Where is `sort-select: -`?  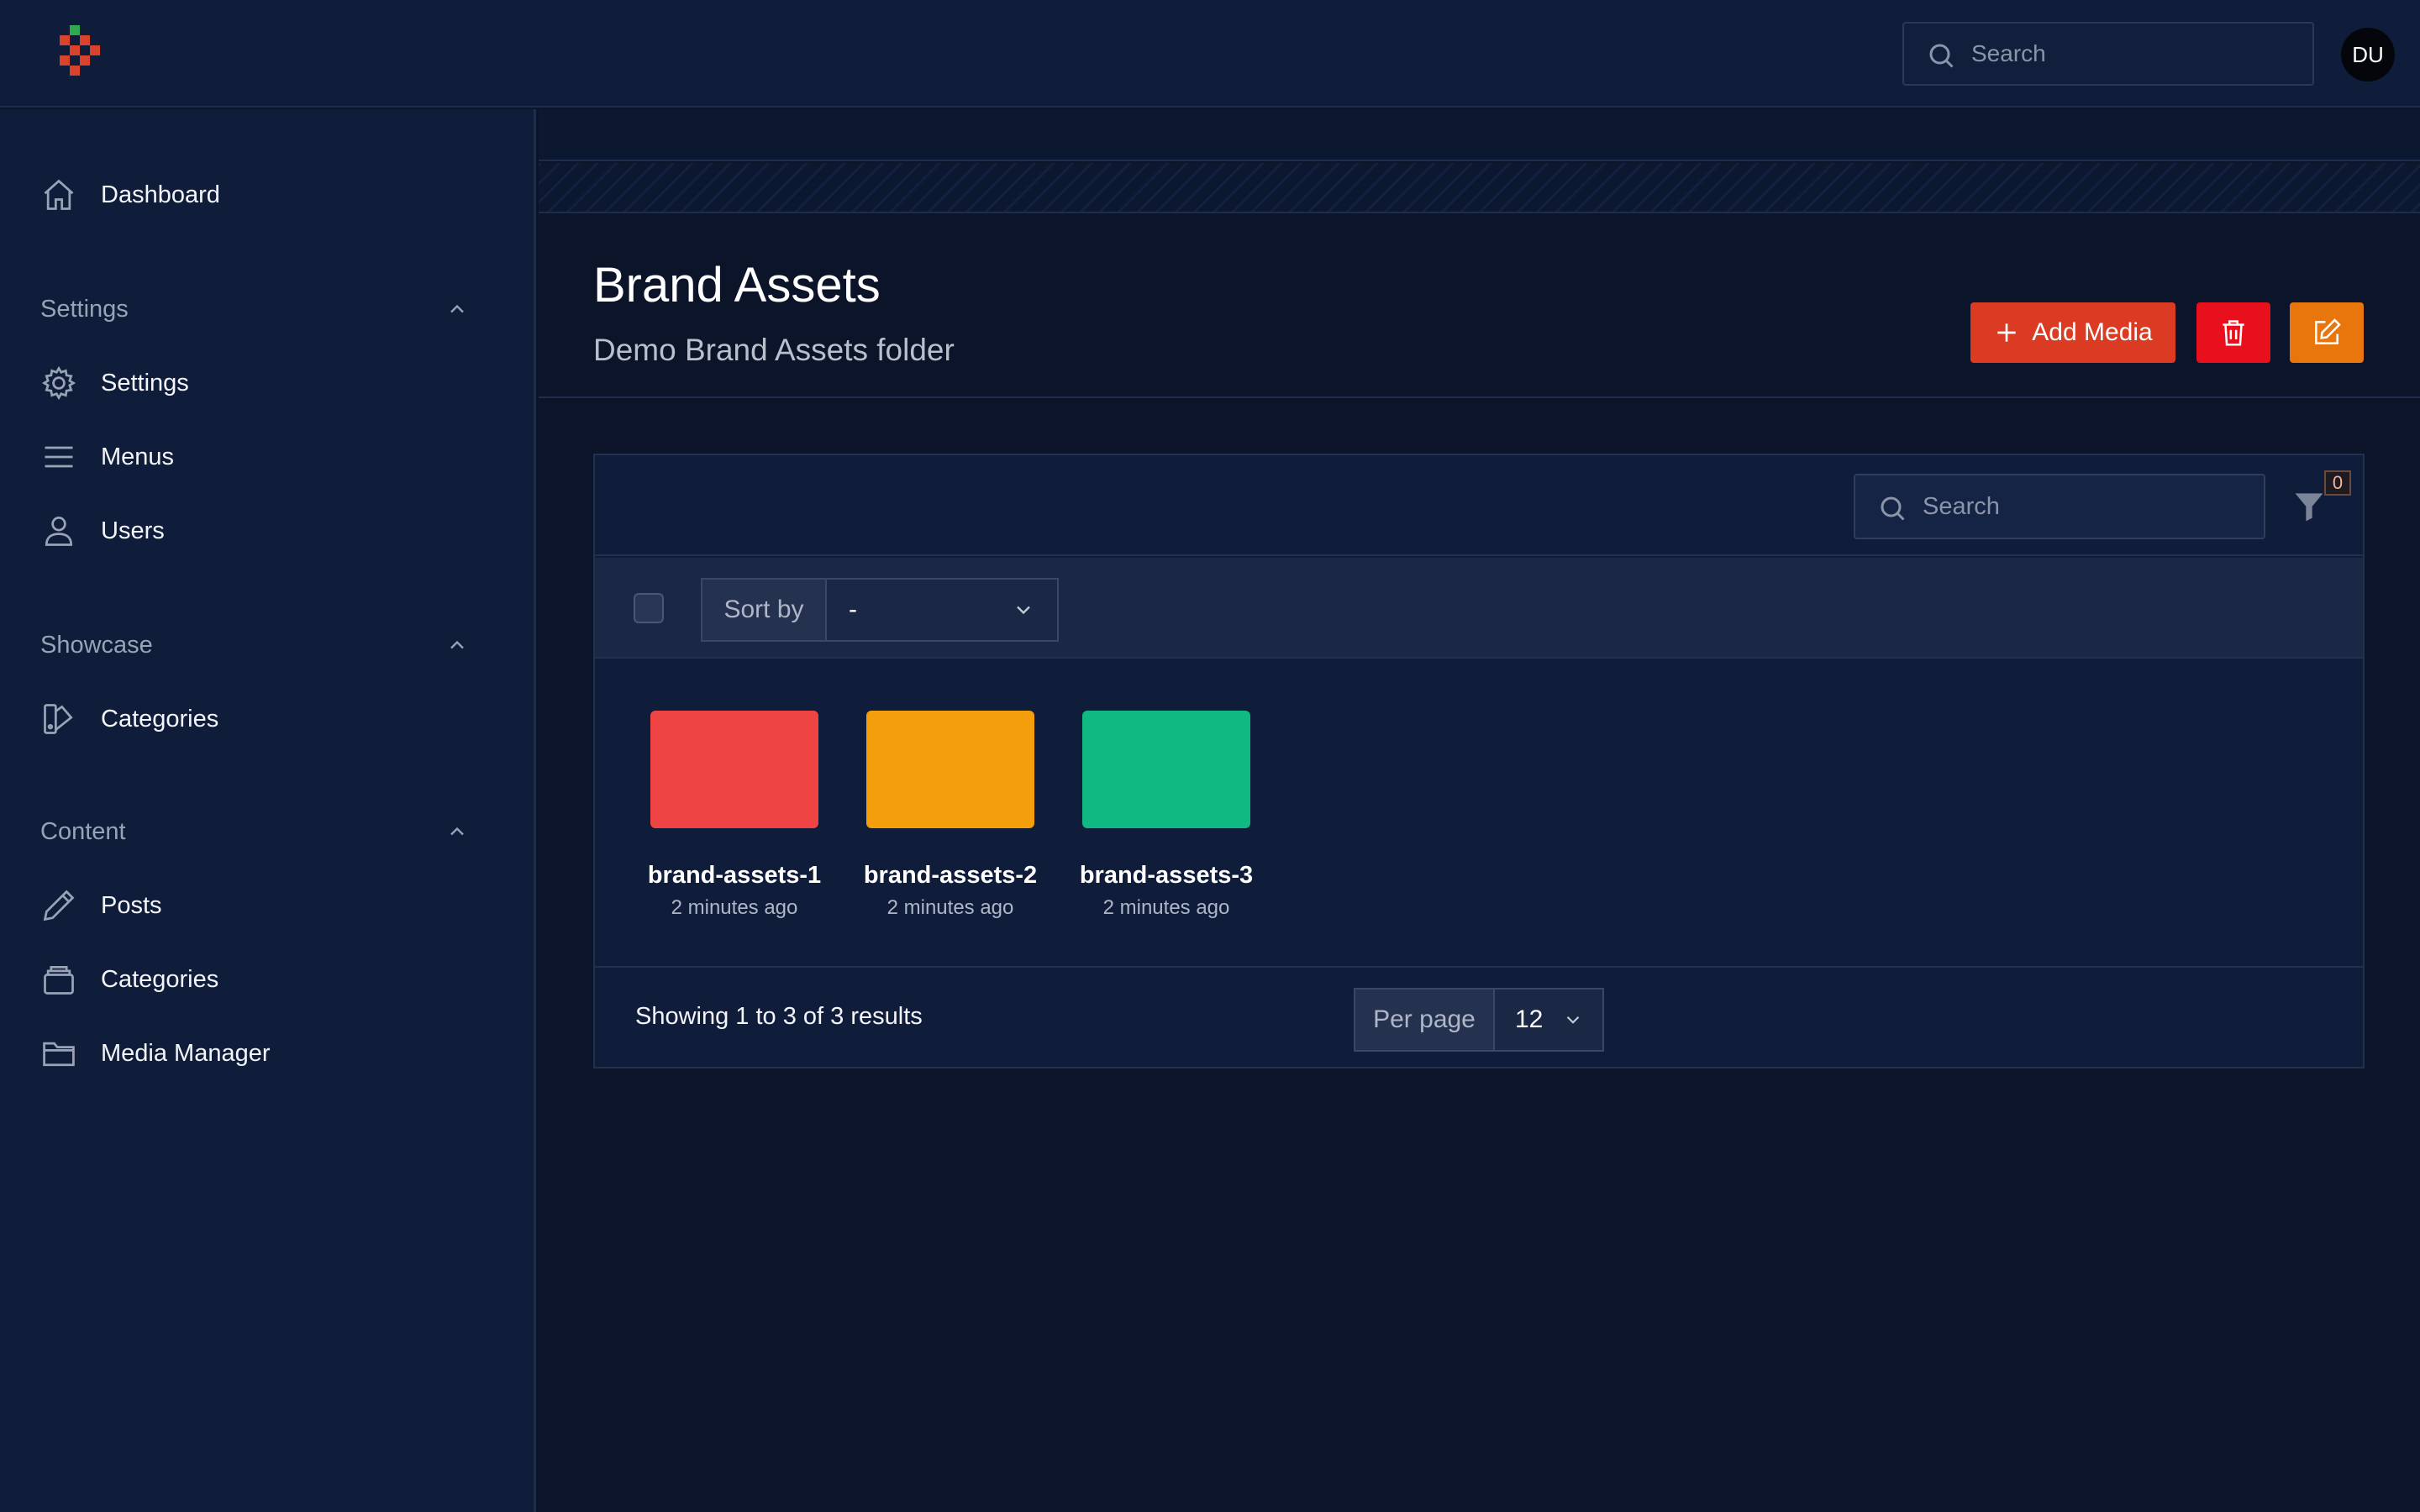
sort-select: - is located at coordinates (942, 610).